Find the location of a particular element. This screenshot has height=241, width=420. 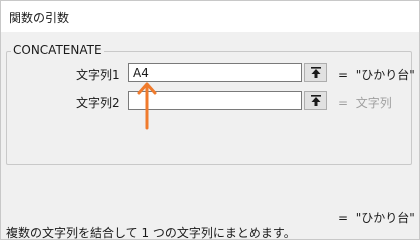

formula-result-eq: = is located at coordinates (343, 218).